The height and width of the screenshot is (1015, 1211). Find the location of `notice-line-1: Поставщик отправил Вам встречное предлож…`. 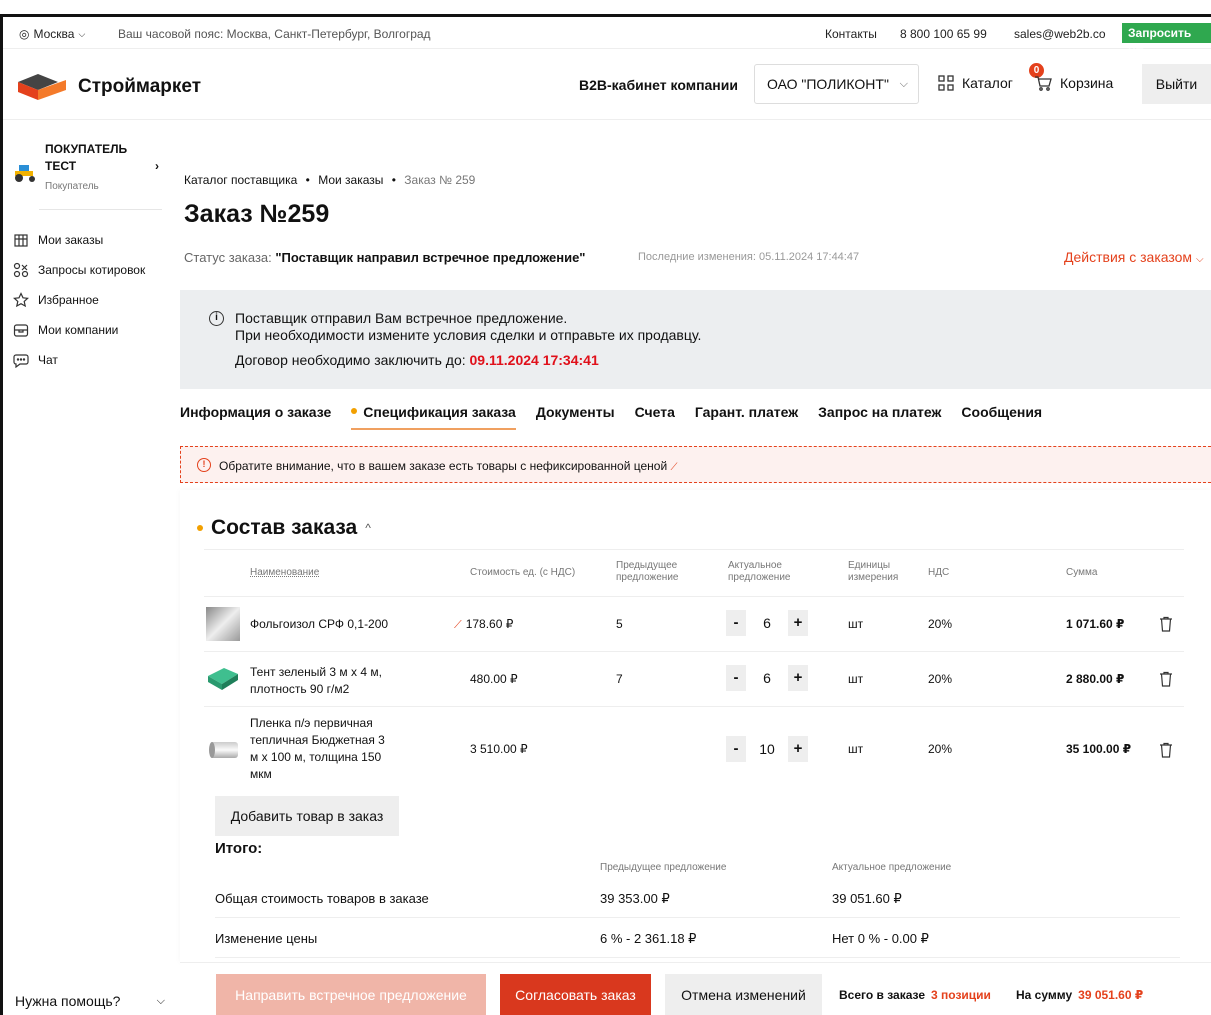

notice-line-1: Поставщик отправил Вам встречное предлож… is located at coordinates (401, 318).